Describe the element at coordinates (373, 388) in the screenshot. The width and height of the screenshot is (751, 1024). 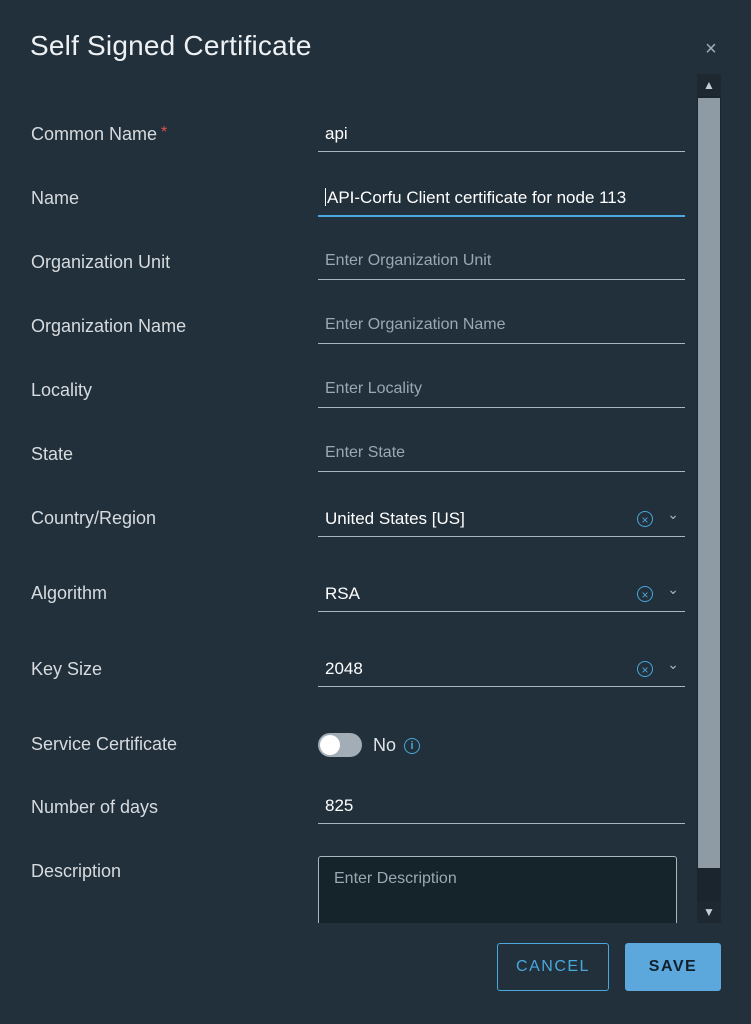
I see `locality-placeholder: Enter Locality` at that location.